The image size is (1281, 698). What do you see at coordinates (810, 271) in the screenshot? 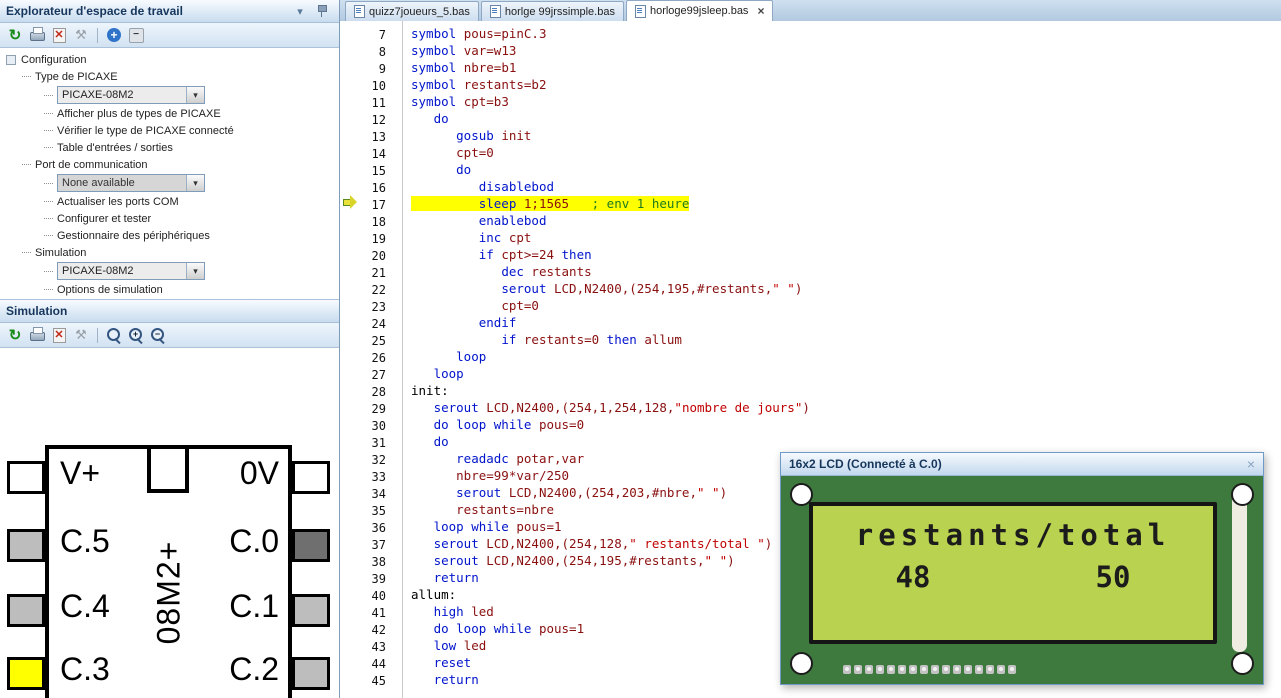
I see `code-line-21: 21 dec restants` at bounding box center [810, 271].